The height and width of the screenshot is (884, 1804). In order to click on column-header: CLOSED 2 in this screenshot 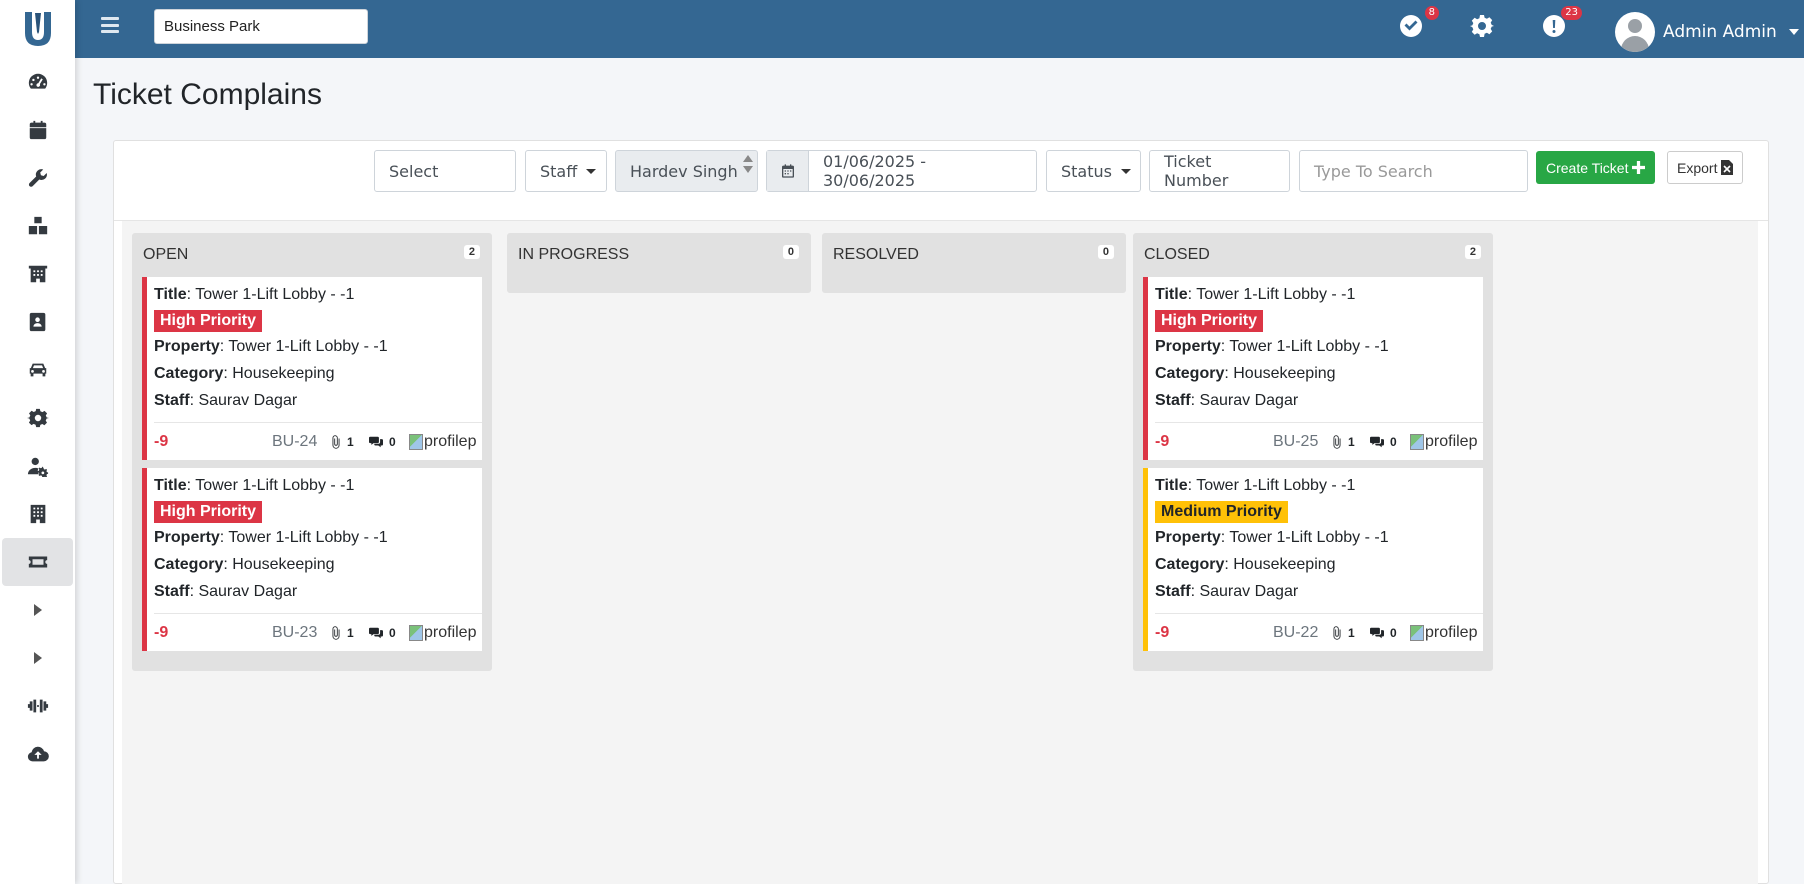, I will do `click(1313, 255)`.